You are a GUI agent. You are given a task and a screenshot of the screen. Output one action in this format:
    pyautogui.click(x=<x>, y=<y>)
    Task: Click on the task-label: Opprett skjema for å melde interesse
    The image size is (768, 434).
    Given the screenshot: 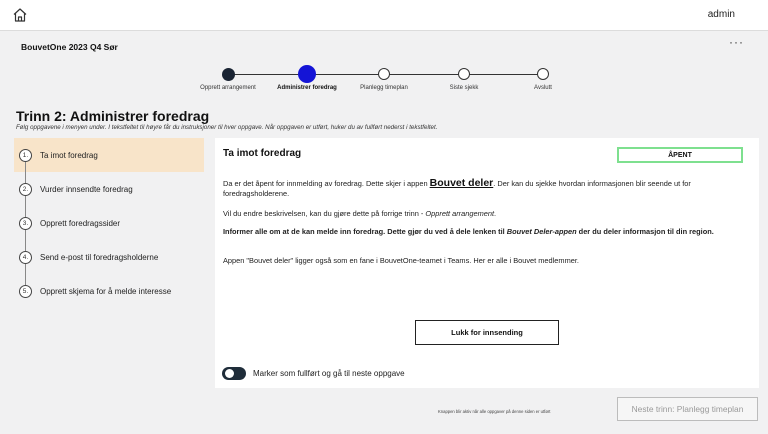 What is the action you would take?
    pyautogui.click(x=106, y=291)
    